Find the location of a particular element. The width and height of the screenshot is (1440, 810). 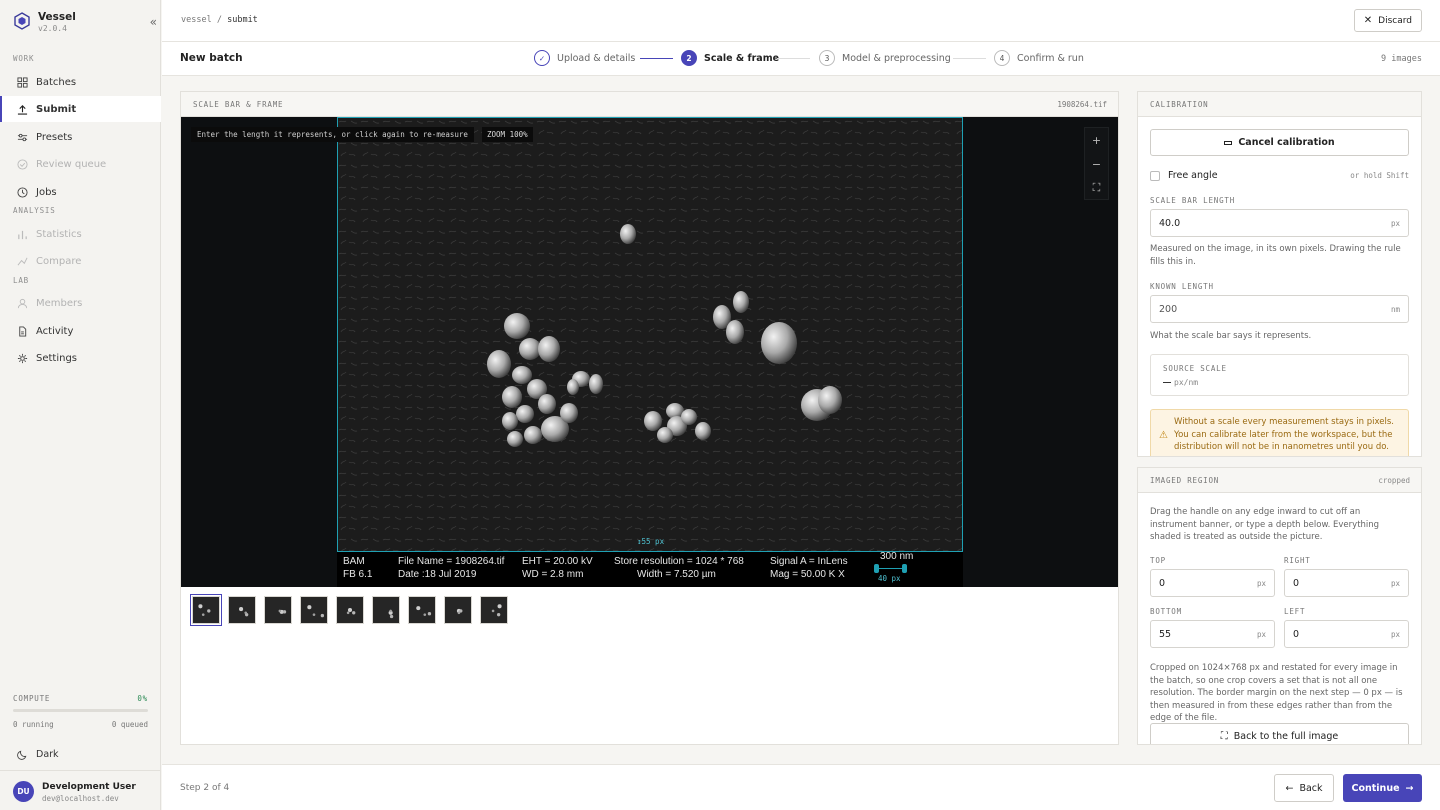

crop-bottom-input: 55 px is located at coordinates (1212, 634).